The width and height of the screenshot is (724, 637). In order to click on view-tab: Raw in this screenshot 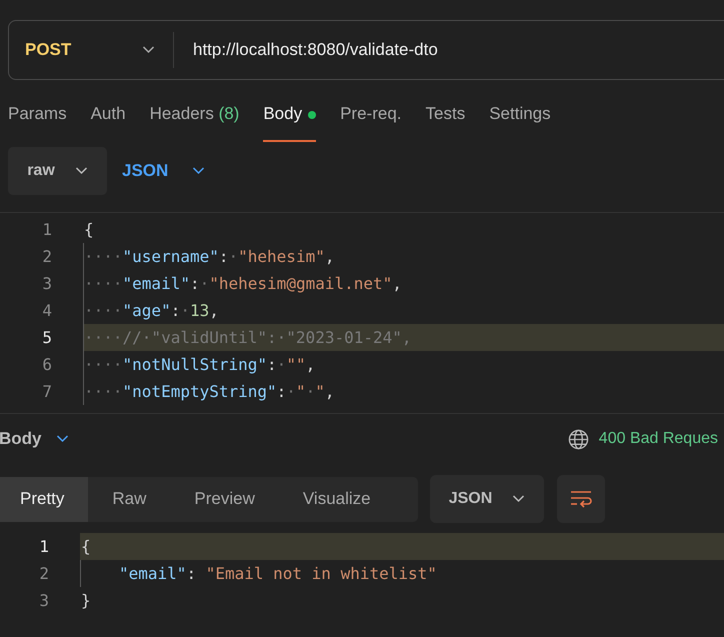, I will do `click(129, 499)`.